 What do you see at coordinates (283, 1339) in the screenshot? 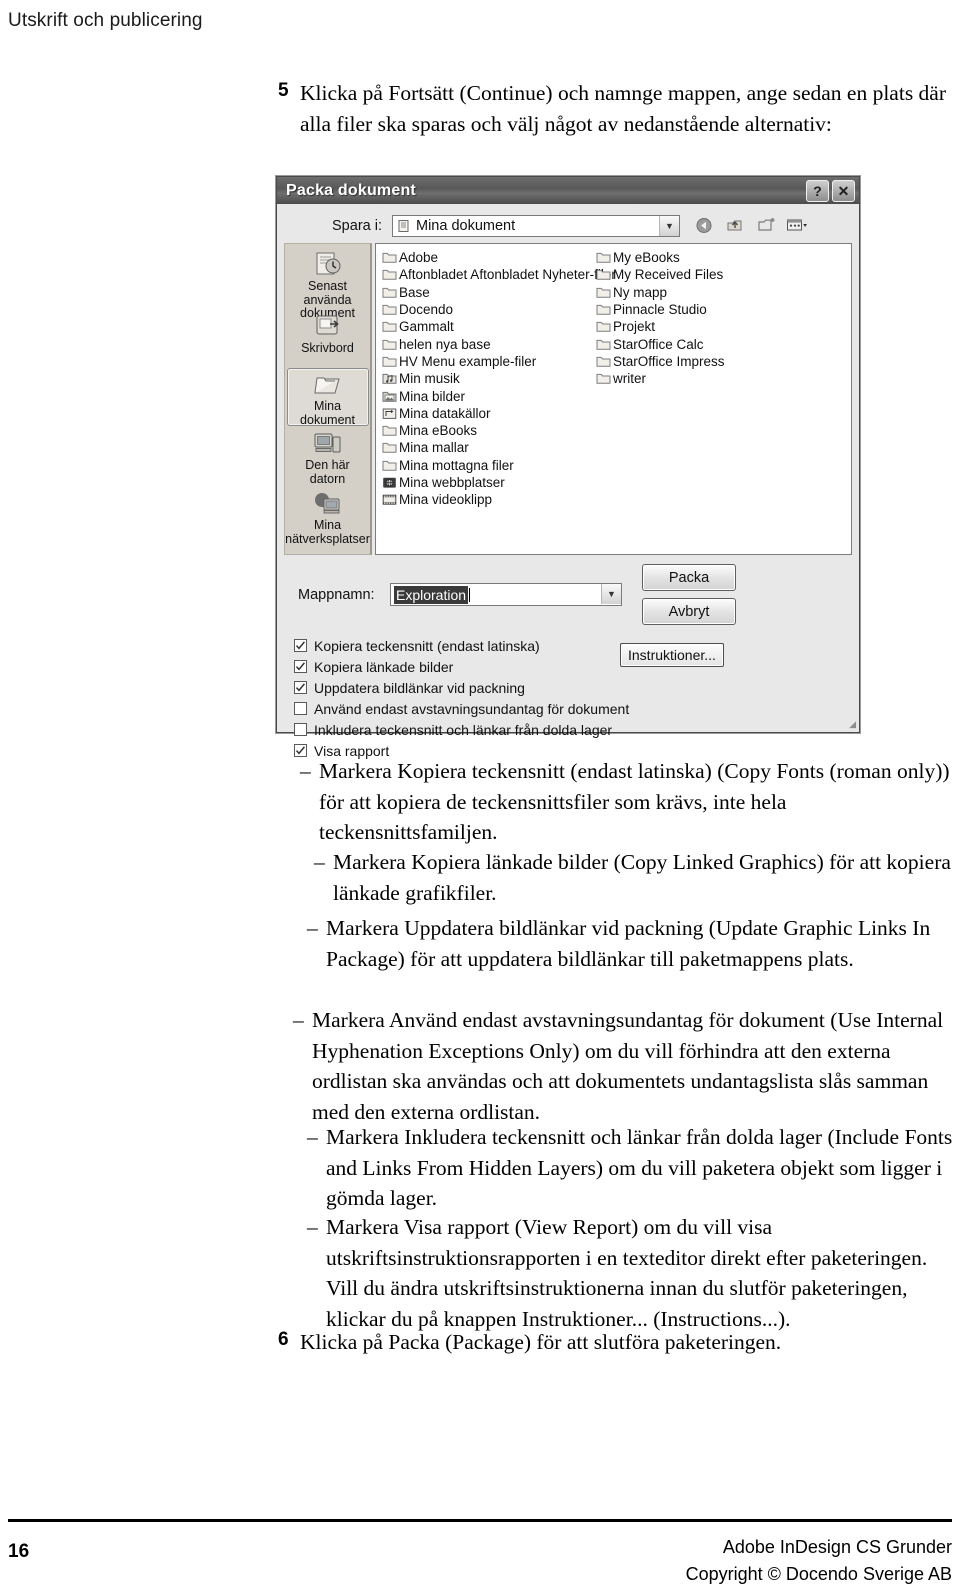
I see `step-6-number: 6` at bounding box center [283, 1339].